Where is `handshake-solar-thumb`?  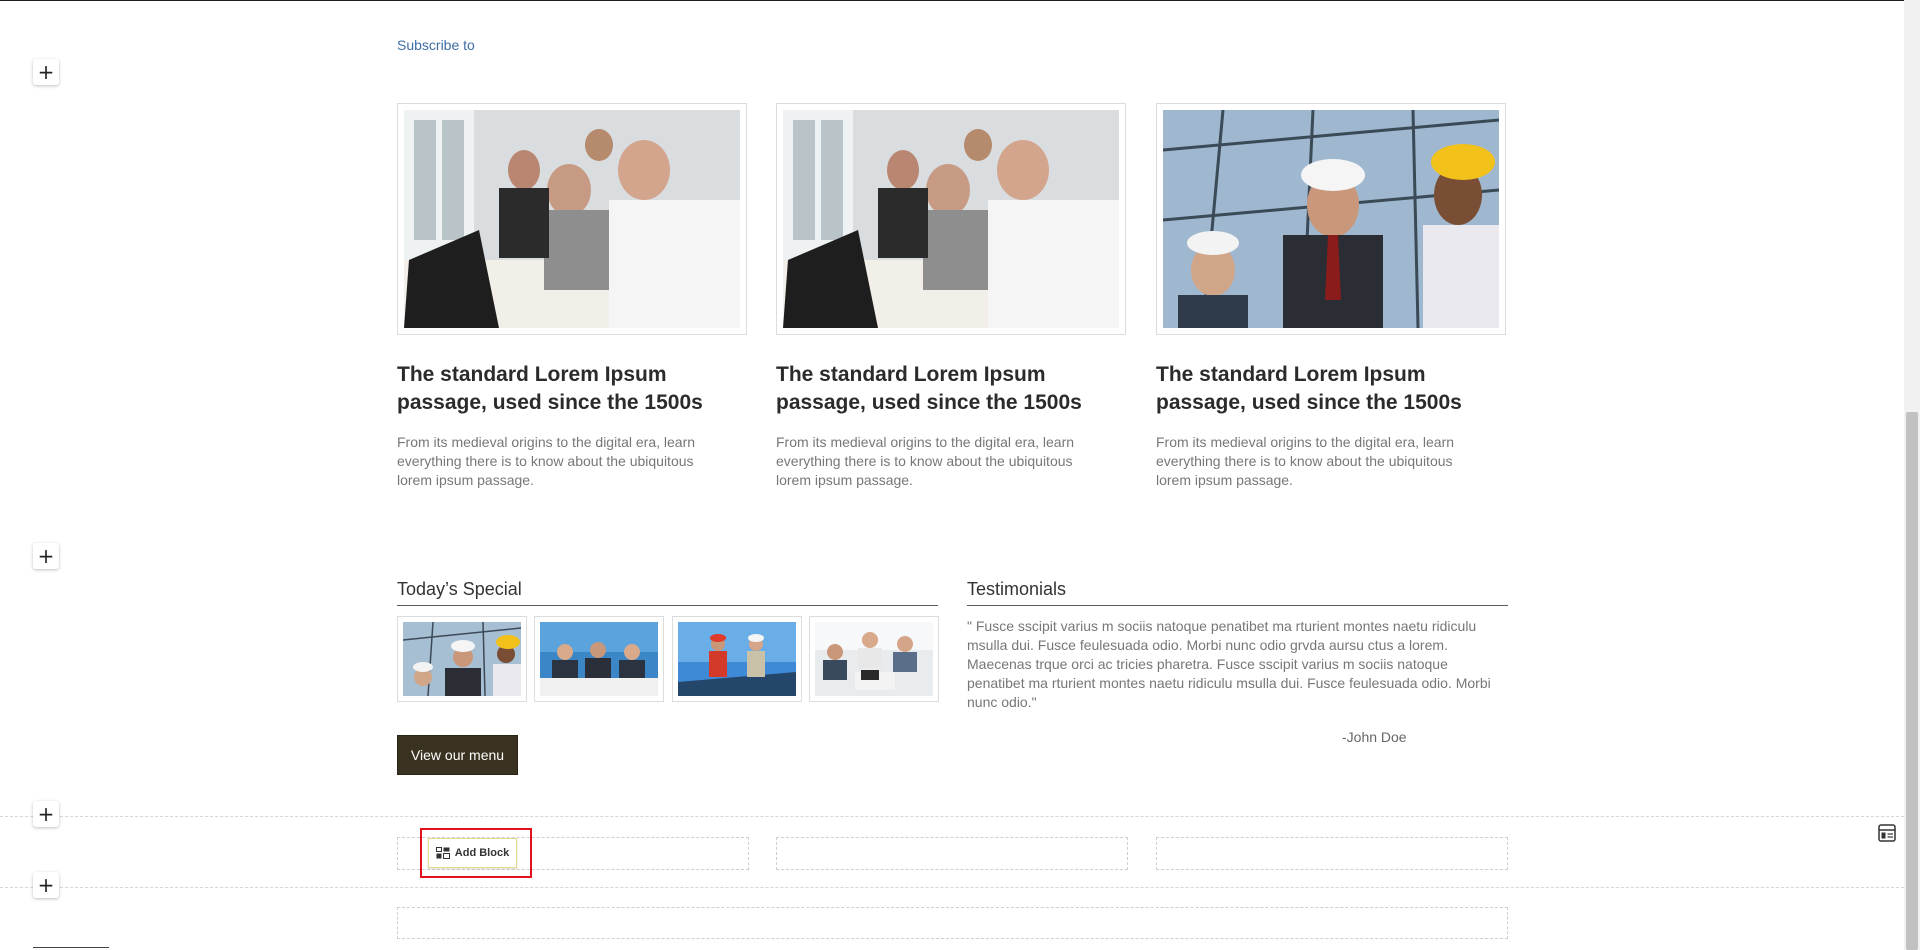
handshake-solar-thumb is located at coordinates (737, 659).